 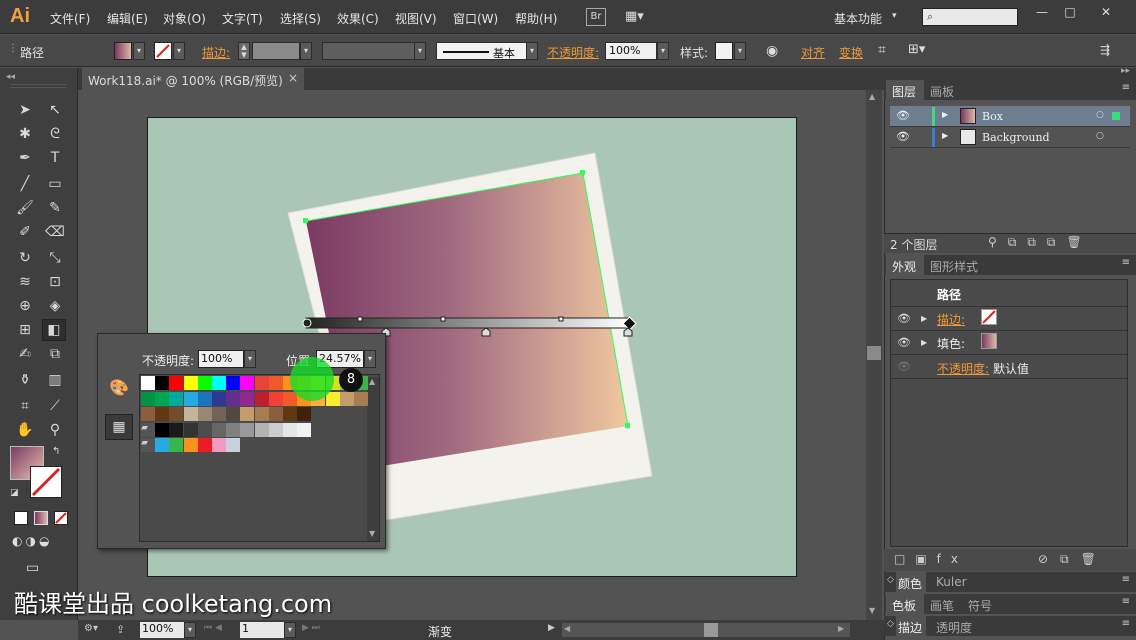 I want to click on vertical-scrollbar: ▲ ▼, so click(x=874, y=355).